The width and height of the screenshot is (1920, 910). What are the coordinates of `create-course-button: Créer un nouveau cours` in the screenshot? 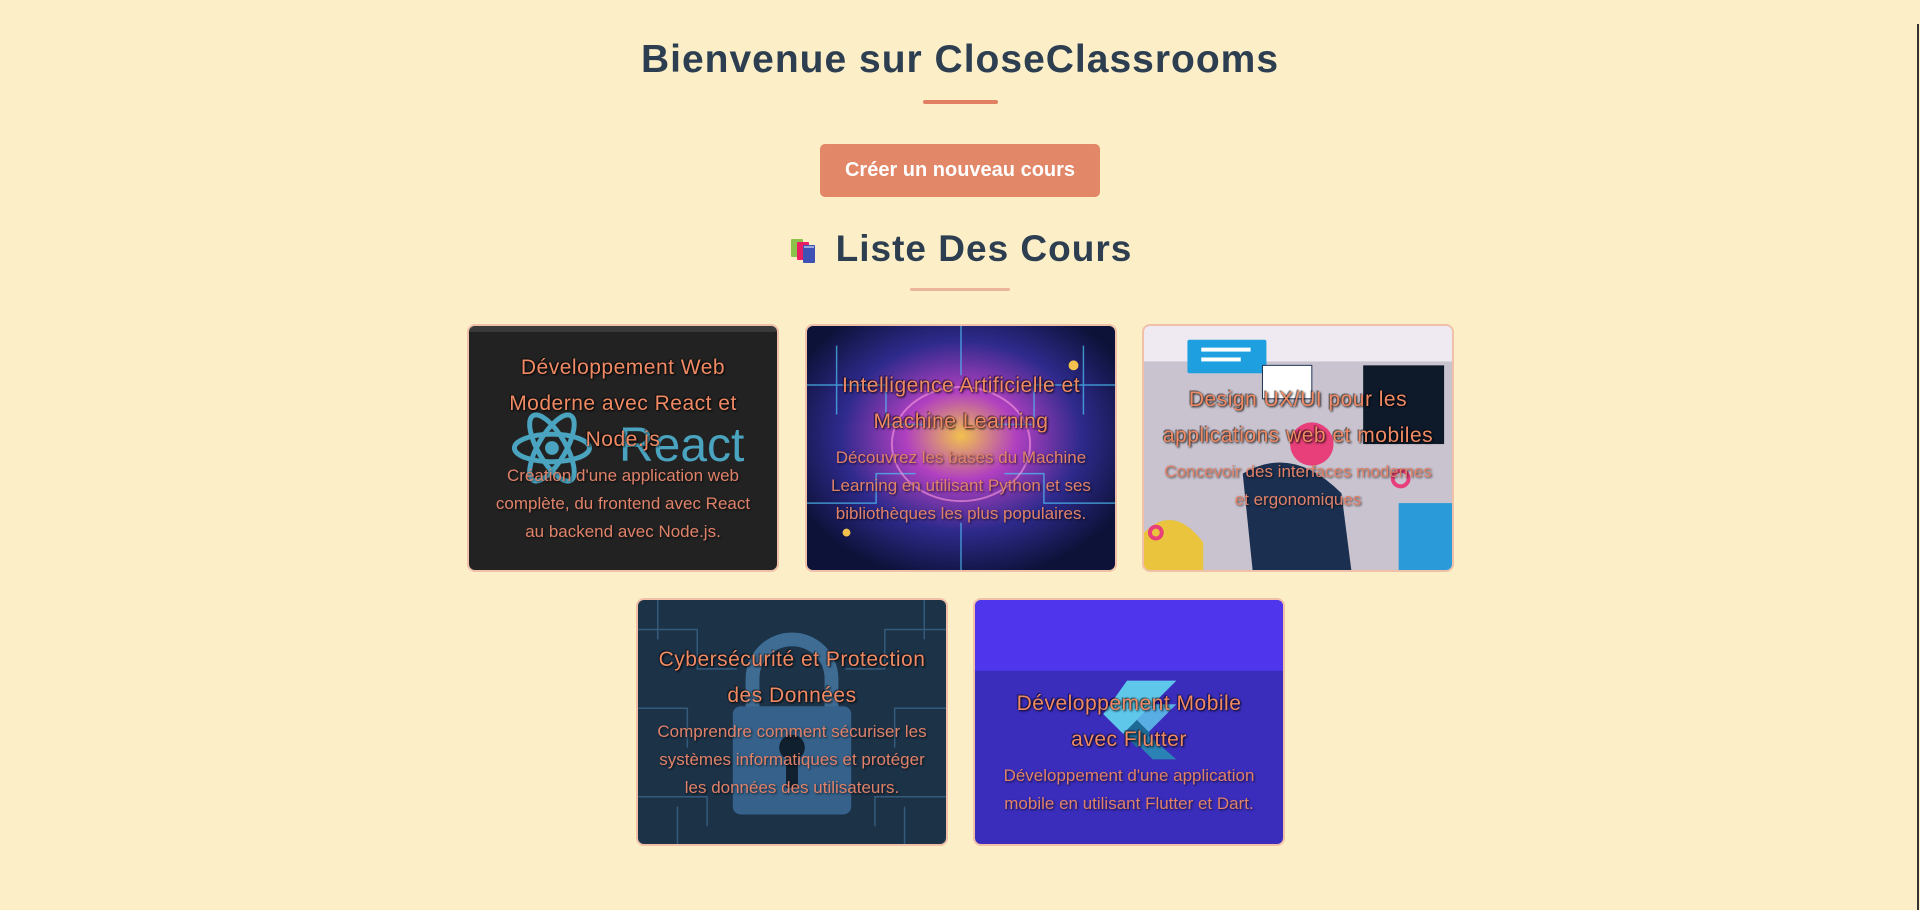 It's located at (960, 170).